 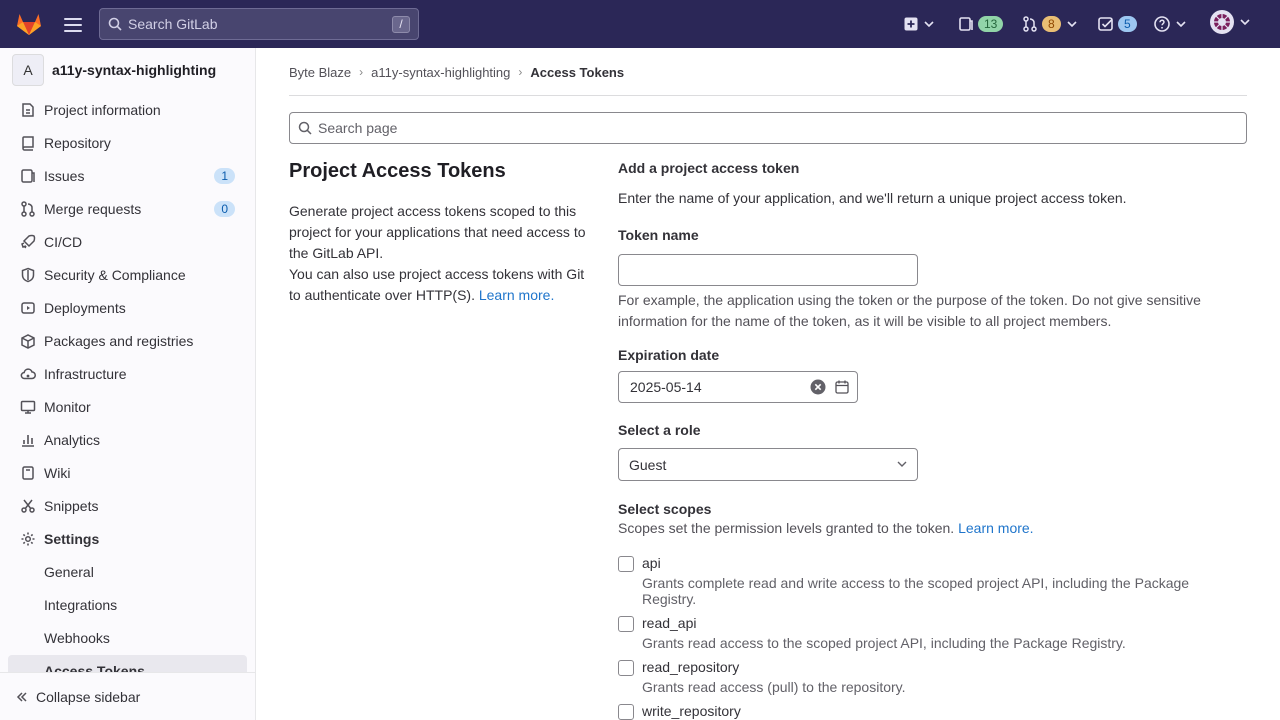 I want to click on sidebar-item-project-information: Project information, so click(x=127, y=110).